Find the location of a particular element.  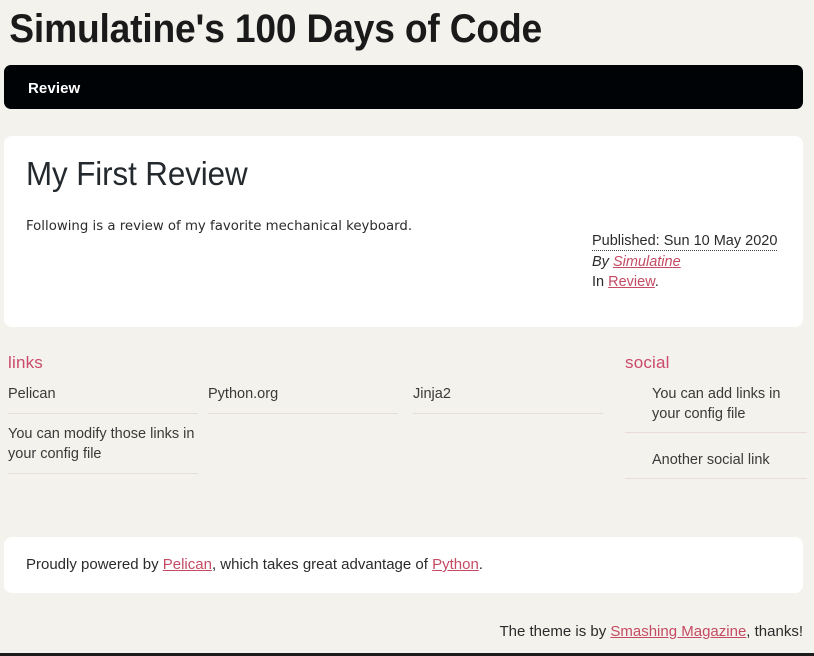

author-line: By Simulatine is located at coordinates (697, 262).